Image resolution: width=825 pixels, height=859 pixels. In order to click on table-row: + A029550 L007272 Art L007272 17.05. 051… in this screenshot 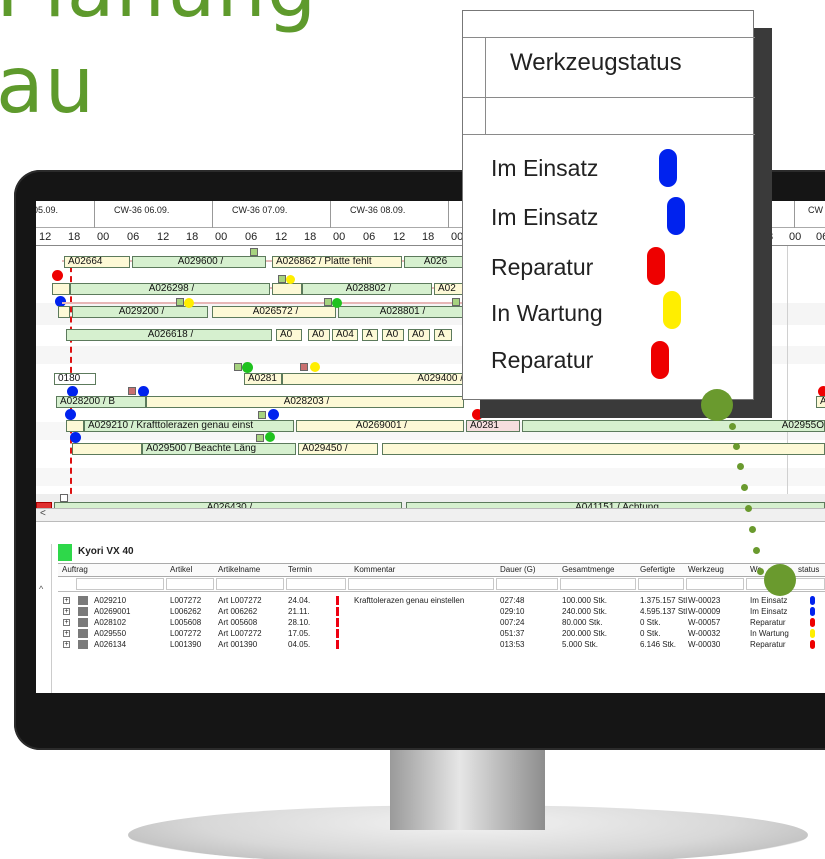, I will do `click(441, 634)`.